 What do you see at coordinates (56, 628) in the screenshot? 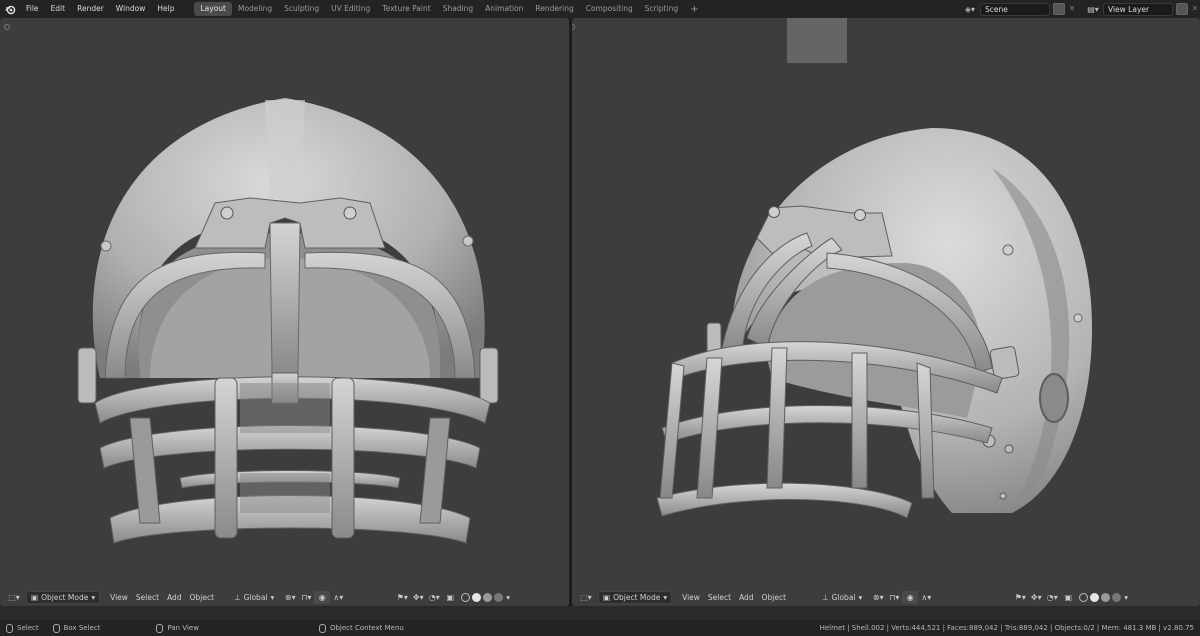
I see `mouse-drag-icon` at bounding box center [56, 628].